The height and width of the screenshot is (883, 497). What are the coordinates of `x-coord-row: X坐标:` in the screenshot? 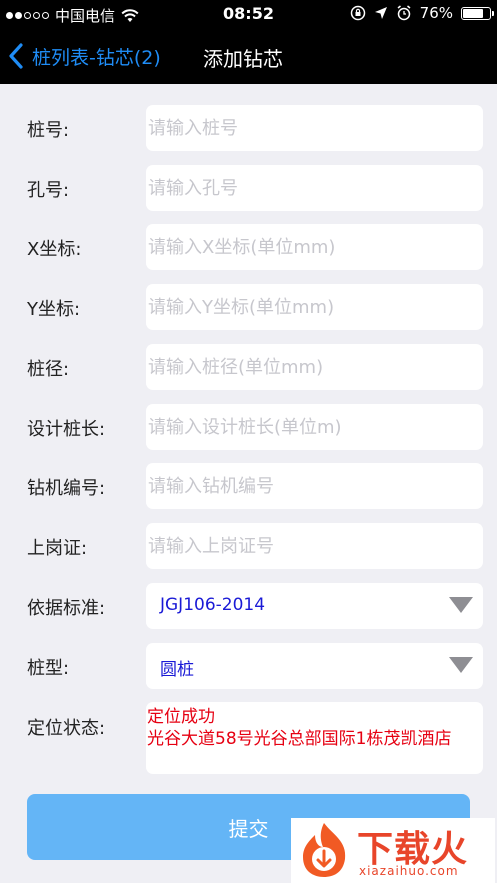 It's located at (248, 247).